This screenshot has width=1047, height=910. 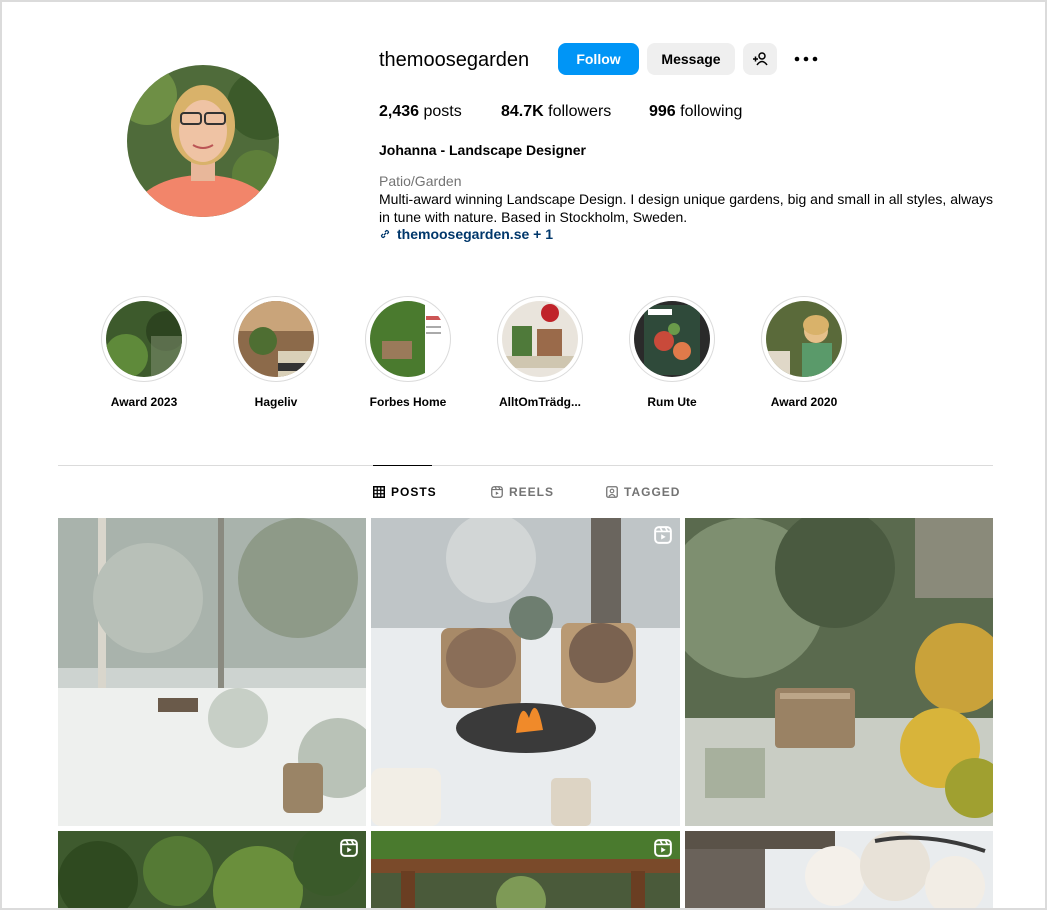 I want to click on tagged-icon, so click(x=612, y=492).